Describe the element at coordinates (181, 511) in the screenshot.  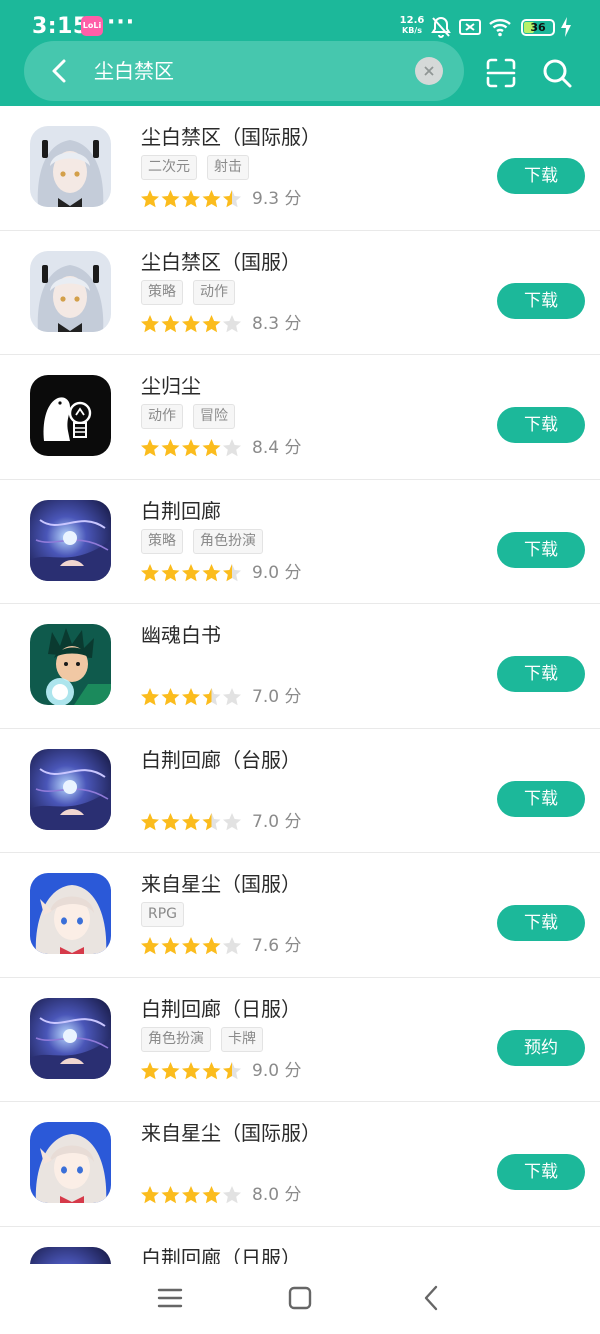
I see `app-name: 白荆回廊` at that location.